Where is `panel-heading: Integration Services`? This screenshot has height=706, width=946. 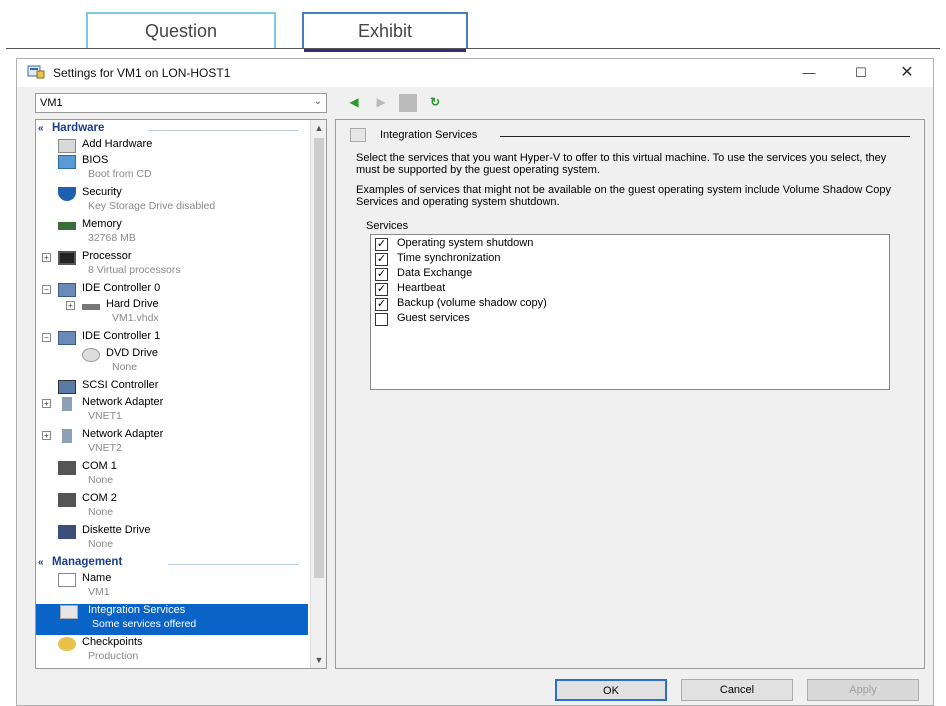
panel-heading: Integration Services is located at coordinates (630, 136).